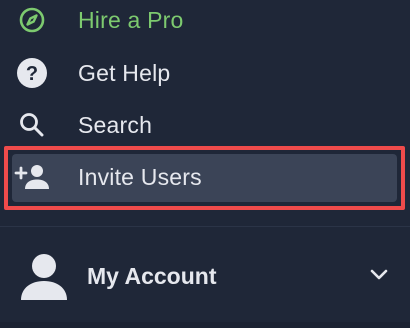 The width and height of the screenshot is (410, 328). I want to click on help-circle-icon: ?, so click(32, 73).